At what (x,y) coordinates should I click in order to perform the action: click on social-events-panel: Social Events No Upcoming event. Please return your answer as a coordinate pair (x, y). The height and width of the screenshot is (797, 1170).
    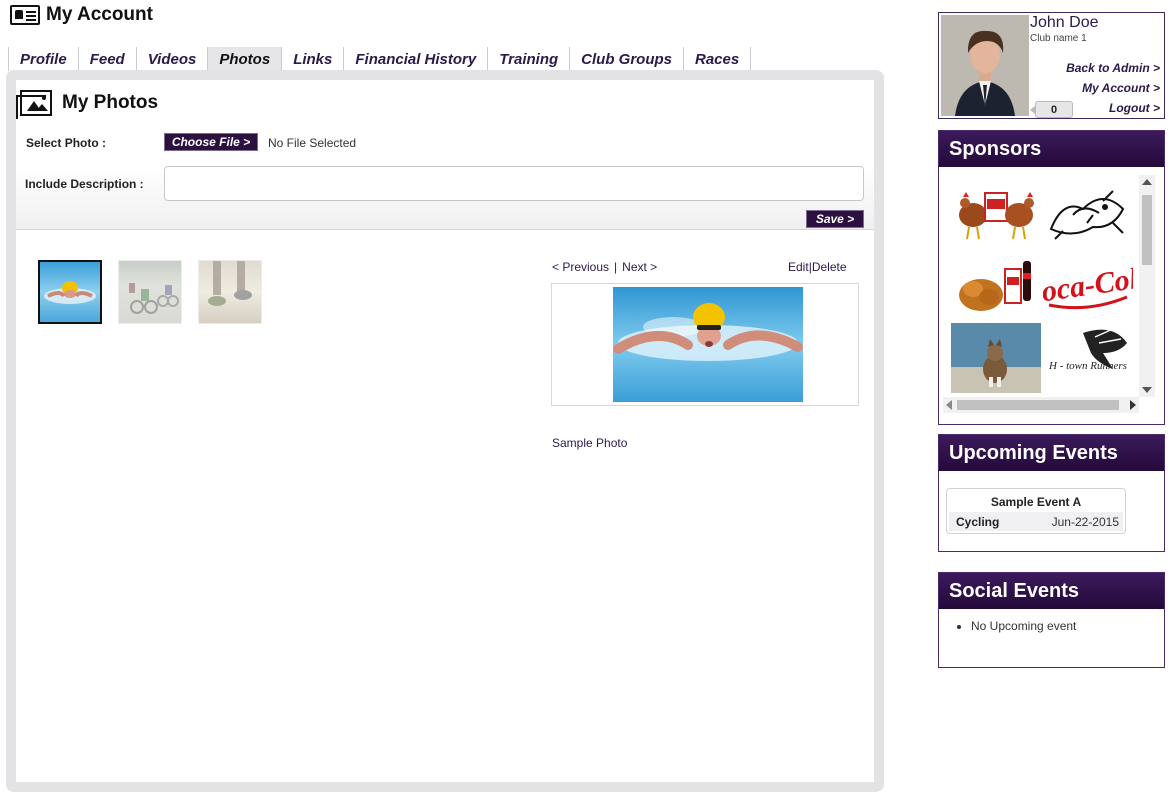
    Looking at the image, I should click on (1051, 620).